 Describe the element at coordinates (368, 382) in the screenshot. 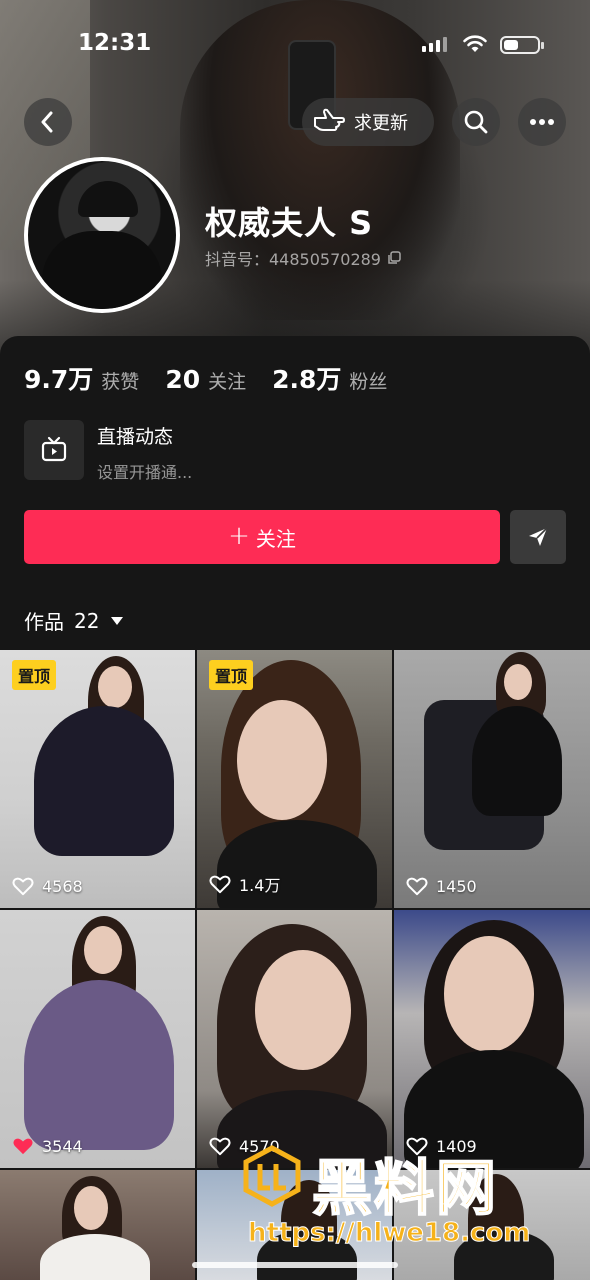

I see `stat-label: 粉丝` at that location.